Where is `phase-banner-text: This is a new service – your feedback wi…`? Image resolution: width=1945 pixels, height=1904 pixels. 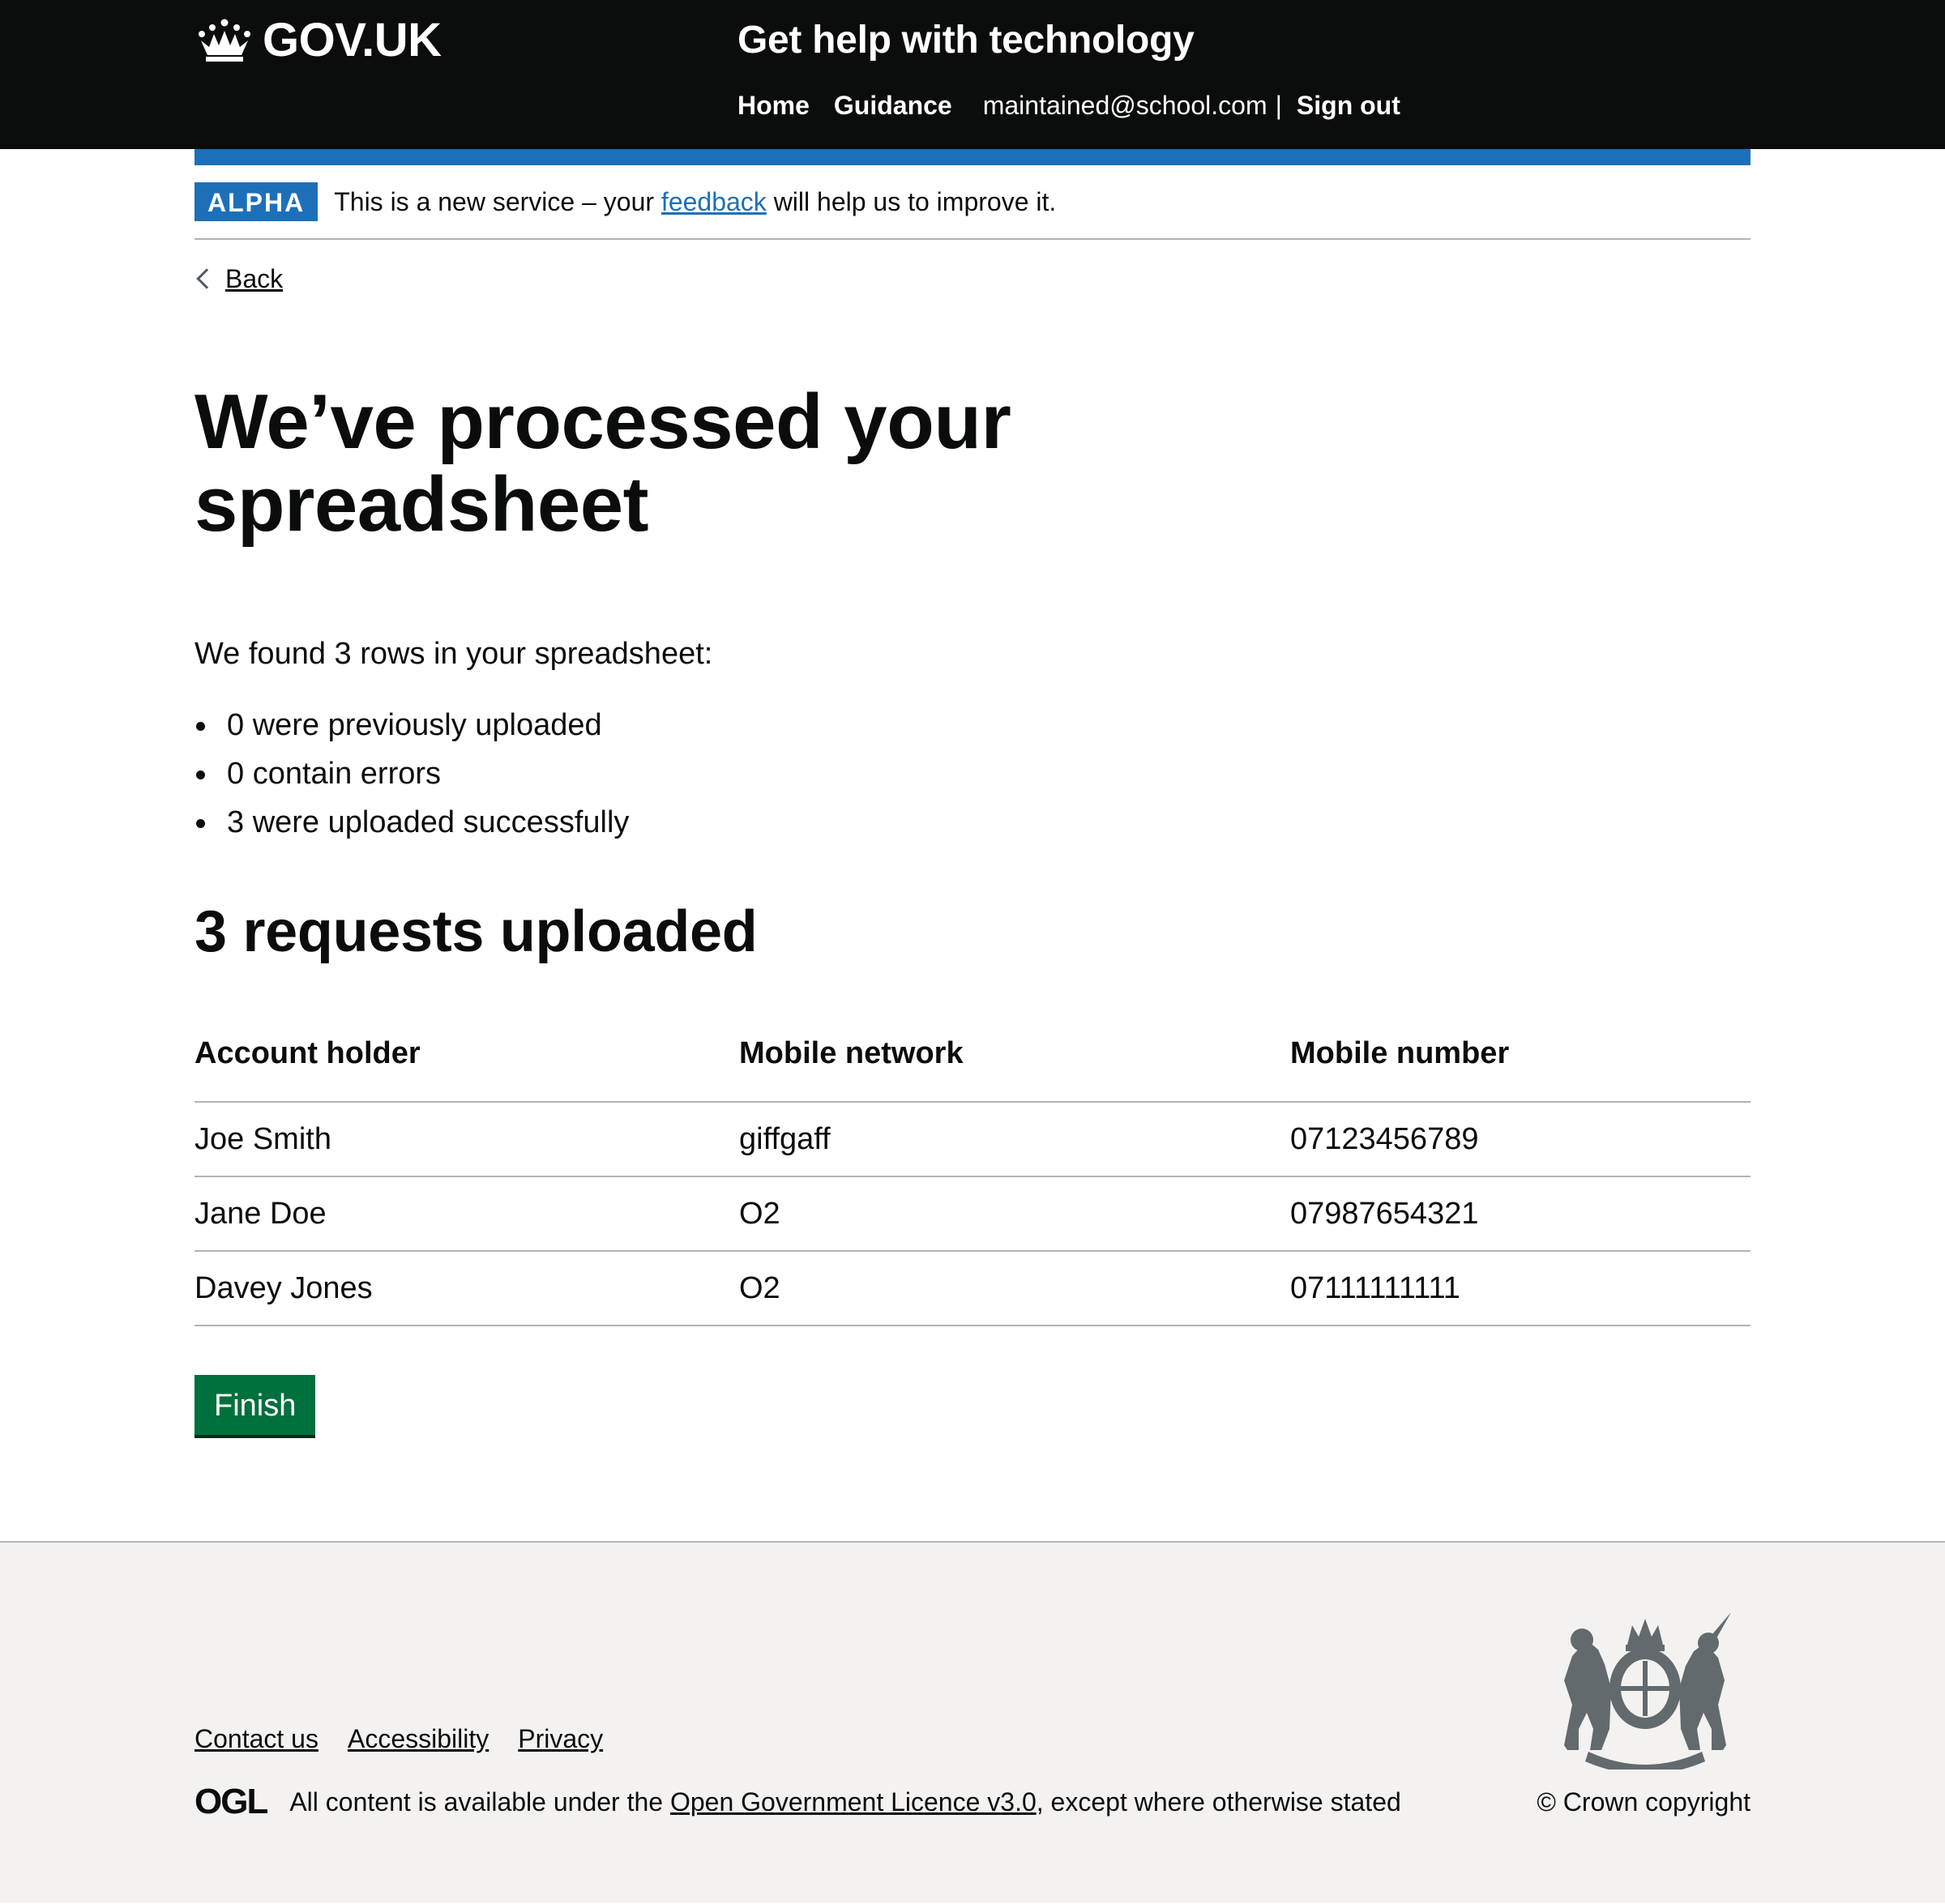 phase-banner-text: This is a new service – your feedback wi… is located at coordinates (695, 202).